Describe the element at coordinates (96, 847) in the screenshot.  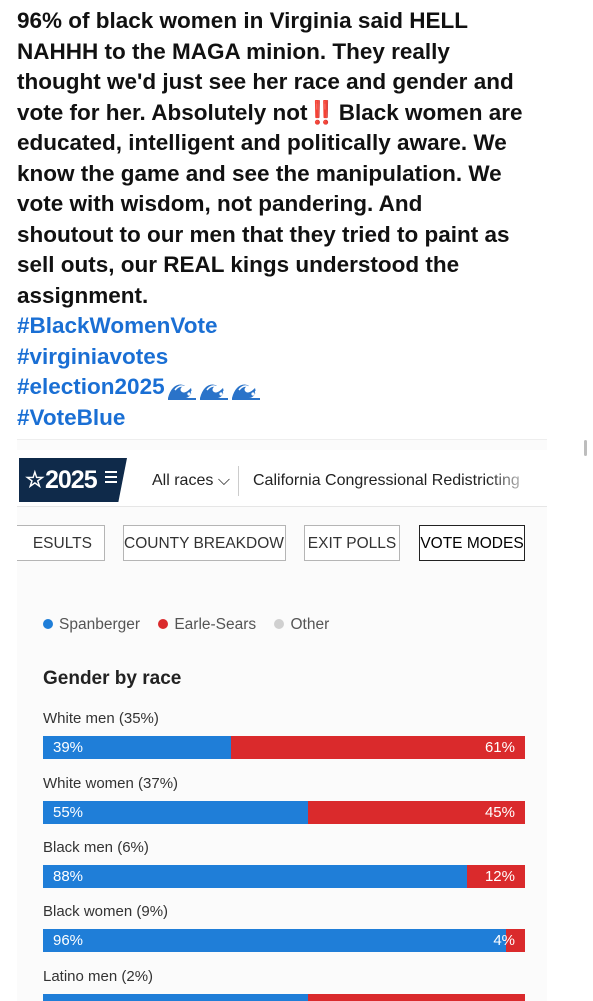
I see `group-label: Black men (6%)` at that location.